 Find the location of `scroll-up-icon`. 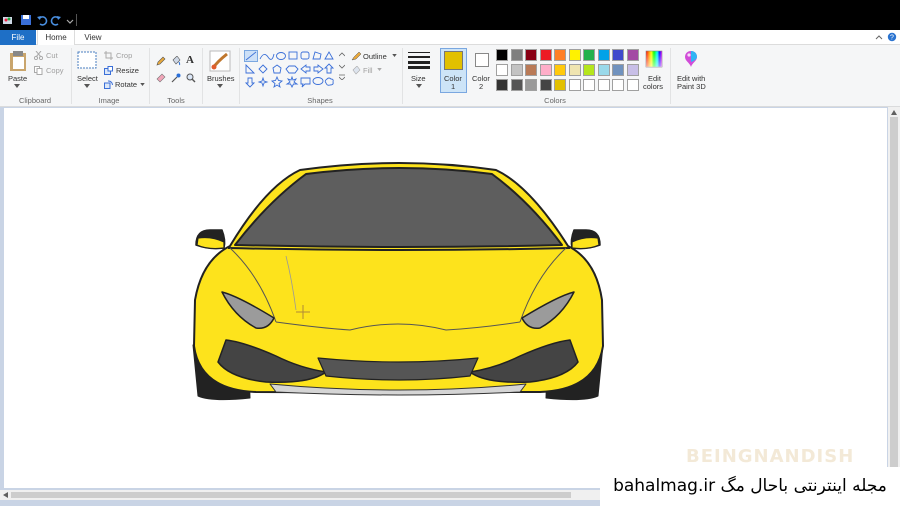

scroll-up-icon is located at coordinates (894, 112).